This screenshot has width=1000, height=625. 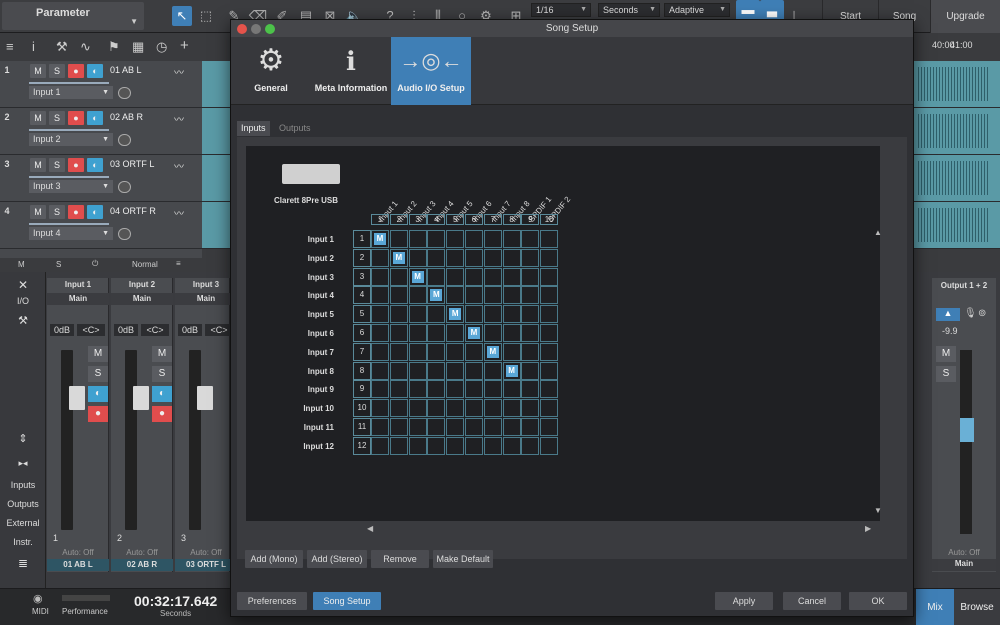 I want to click on track-row: 4 M S ● ◐ 04 ORTF R 〰 Input 4 ▼, so click(x=101, y=225).